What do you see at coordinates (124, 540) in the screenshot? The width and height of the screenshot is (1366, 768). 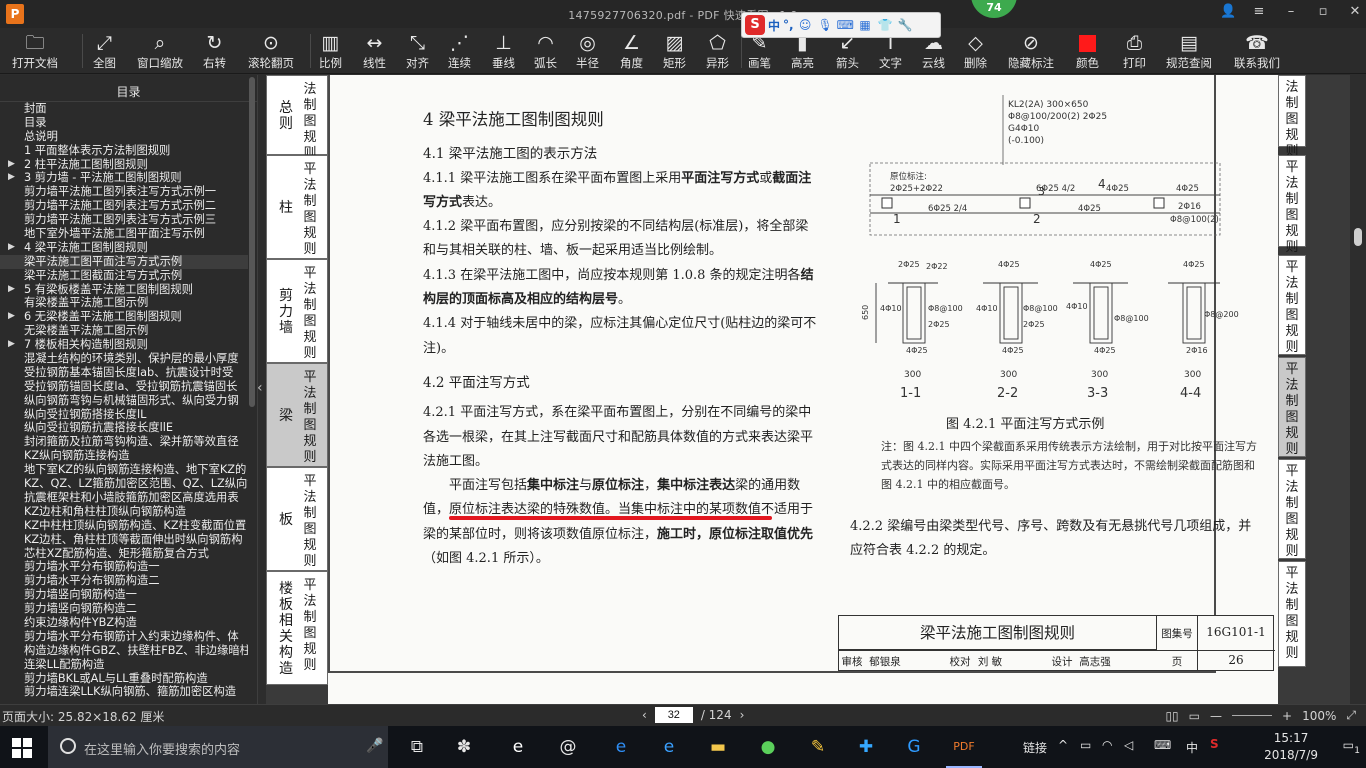 I see `toc-item: KZ边柱、角柱柱顶等截面伸出时纵向钢筋构` at bounding box center [124, 540].